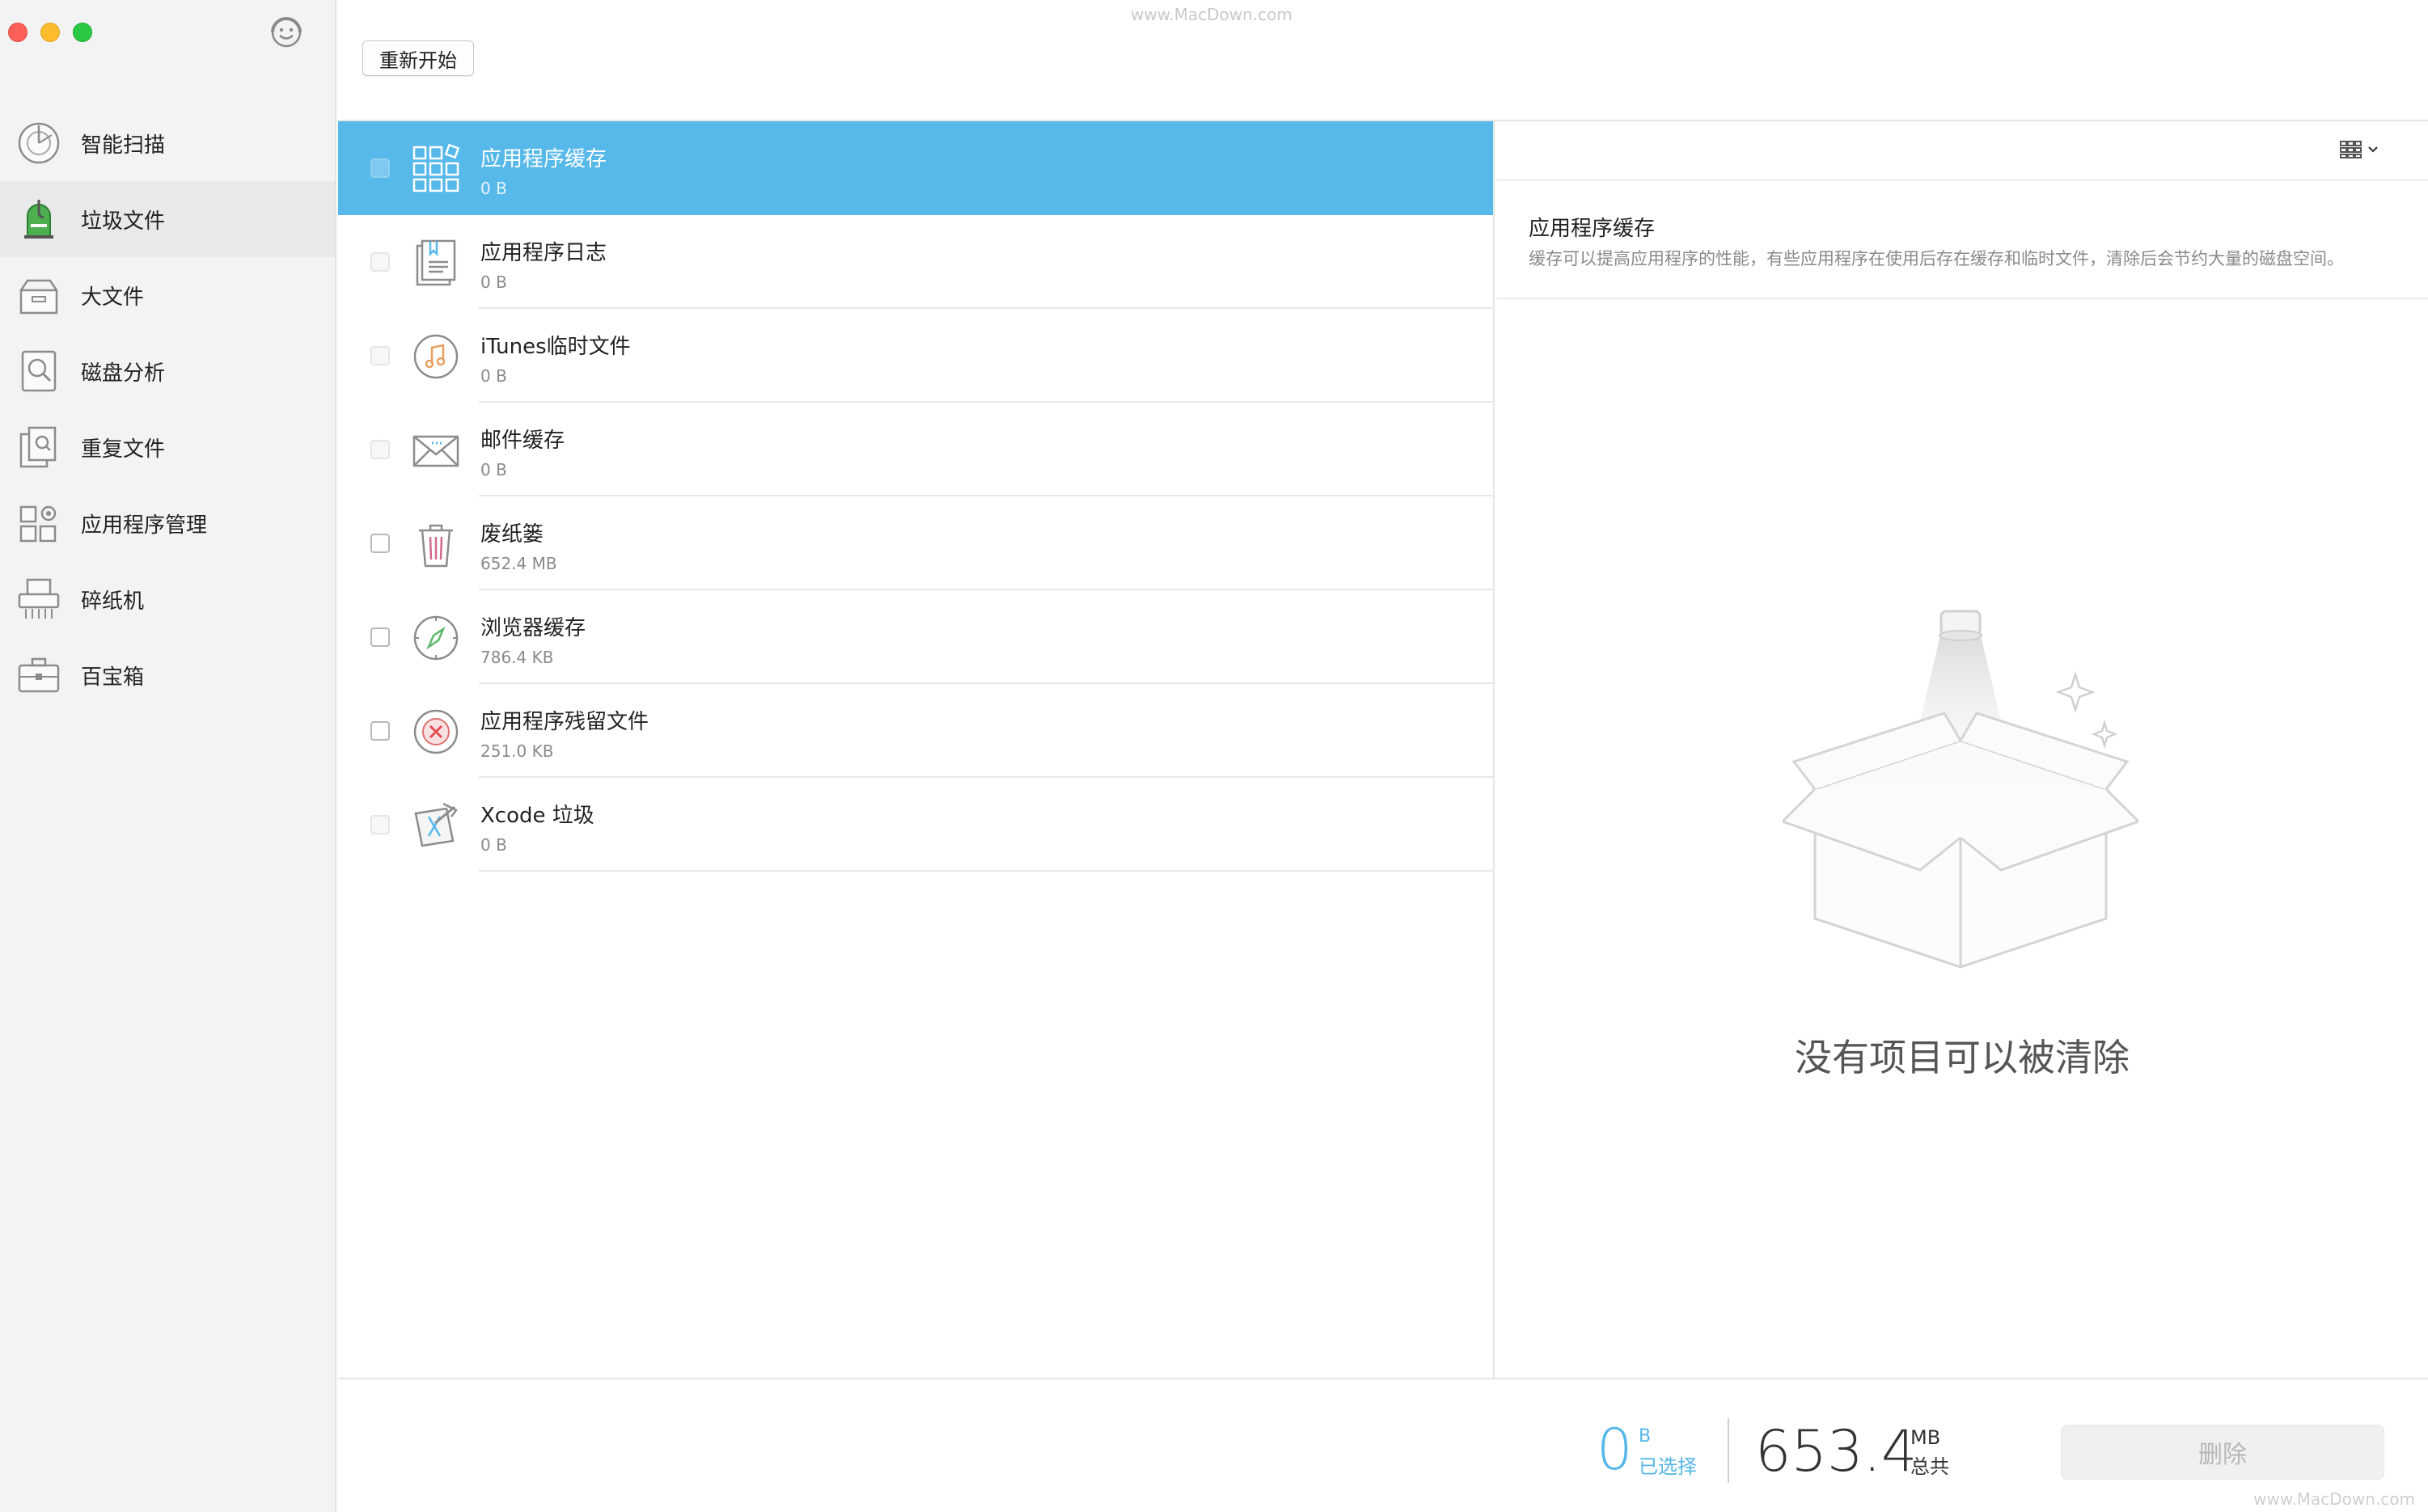  What do you see at coordinates (418, 58) in the screenshot?
I see `restart-button: 重新开始` at bounding box center [418, 58].